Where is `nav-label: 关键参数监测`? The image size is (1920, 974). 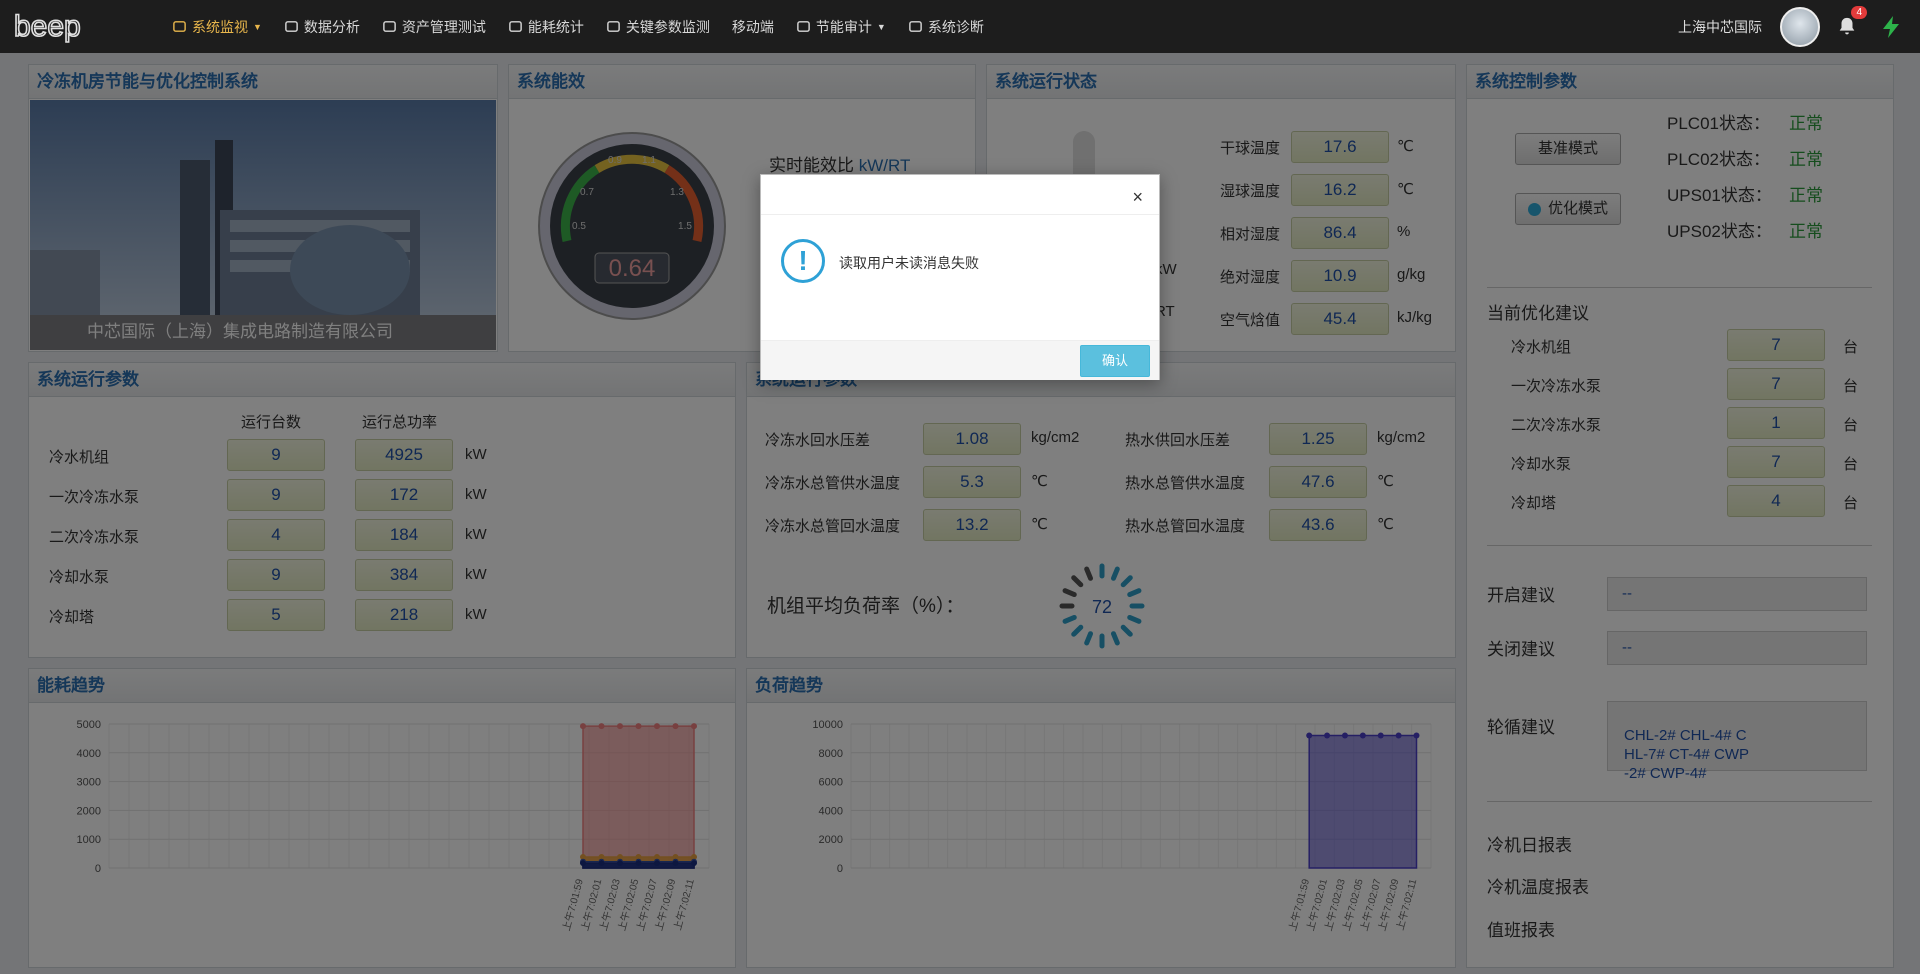
nav-label: 关键参数监测 is located at coordinates (667, 26).